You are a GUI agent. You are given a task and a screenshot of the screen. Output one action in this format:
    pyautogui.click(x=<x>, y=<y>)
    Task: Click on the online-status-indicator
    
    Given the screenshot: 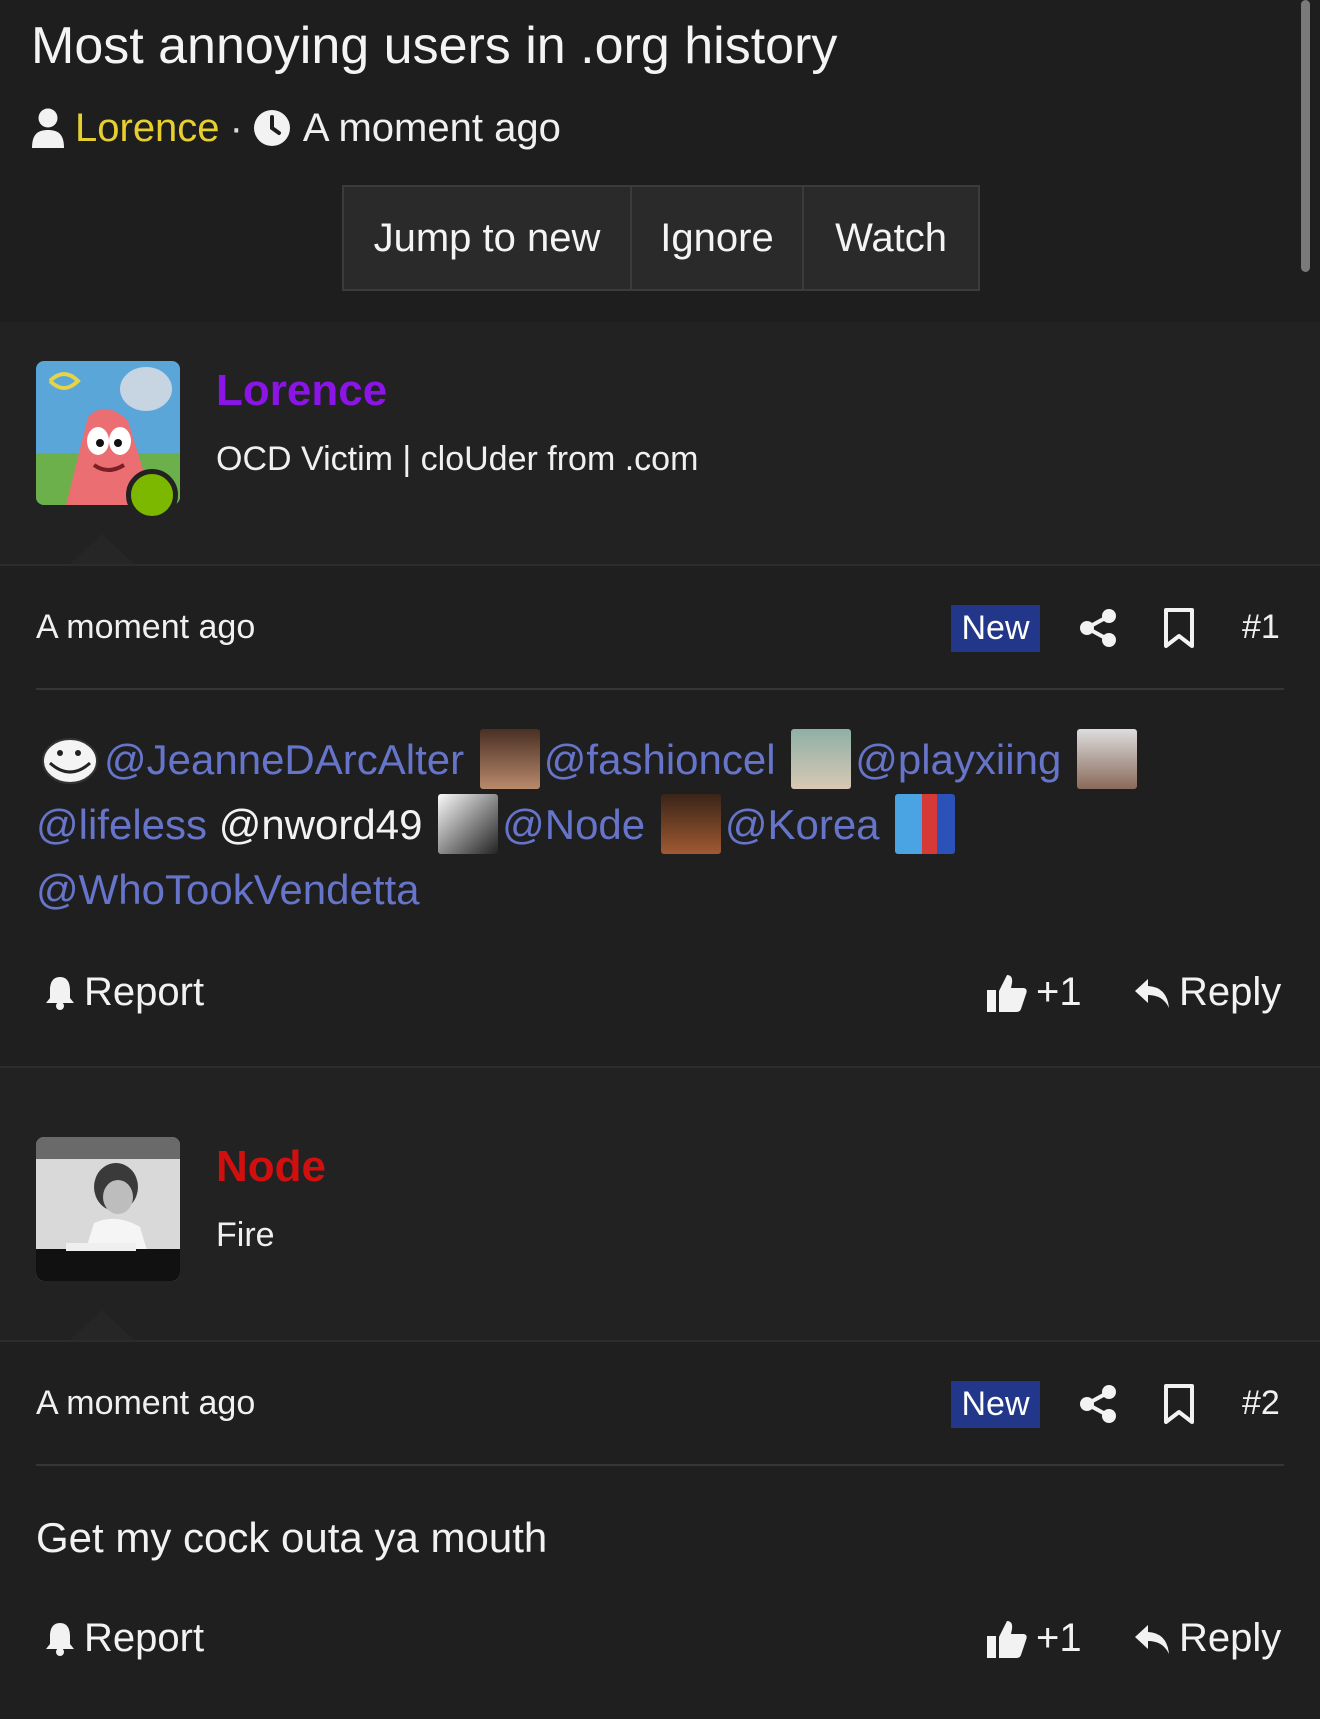 What is the action you would take?
    pyautogui.click(x=152, y=495)
    